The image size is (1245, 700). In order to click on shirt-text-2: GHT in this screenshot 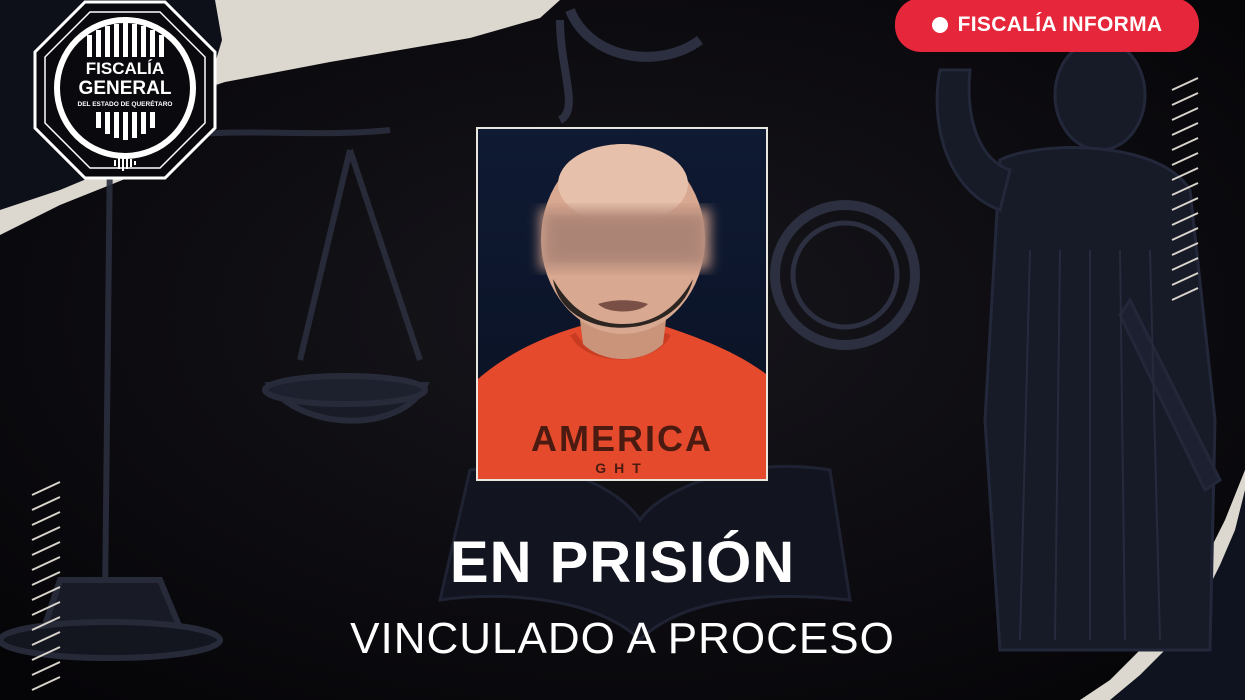, I will do `click(622, 468)`.